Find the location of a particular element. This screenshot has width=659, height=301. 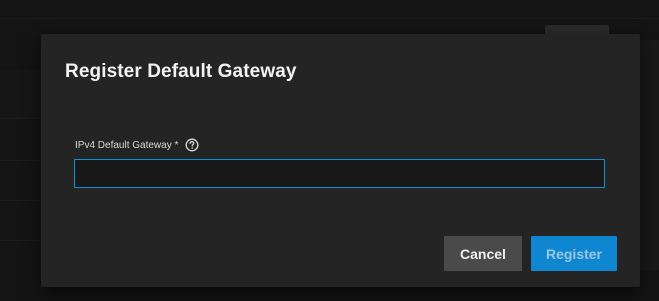

background-divider is located at coordinates (329, 18).